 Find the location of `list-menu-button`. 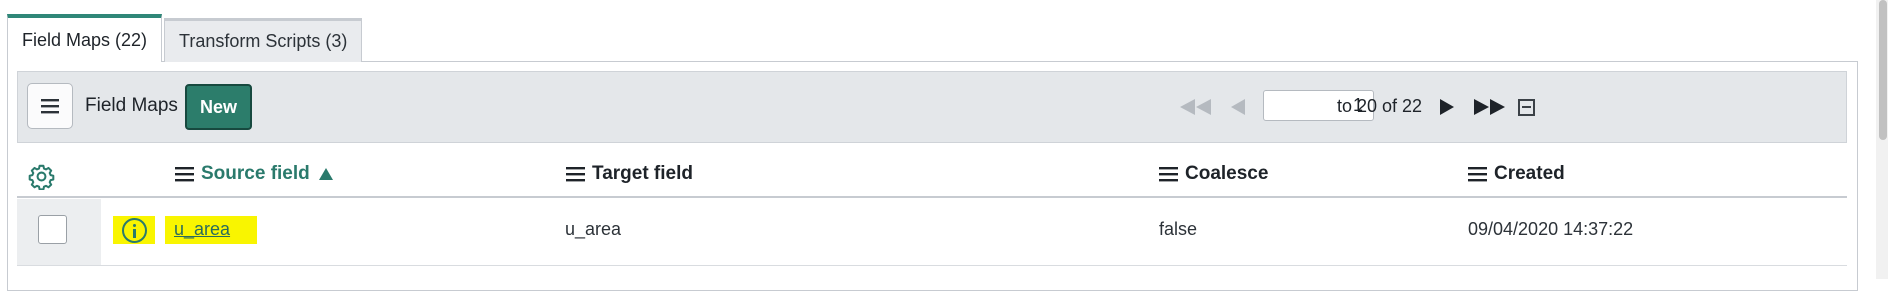

list-menu-button is located at coordinates (50, 106).